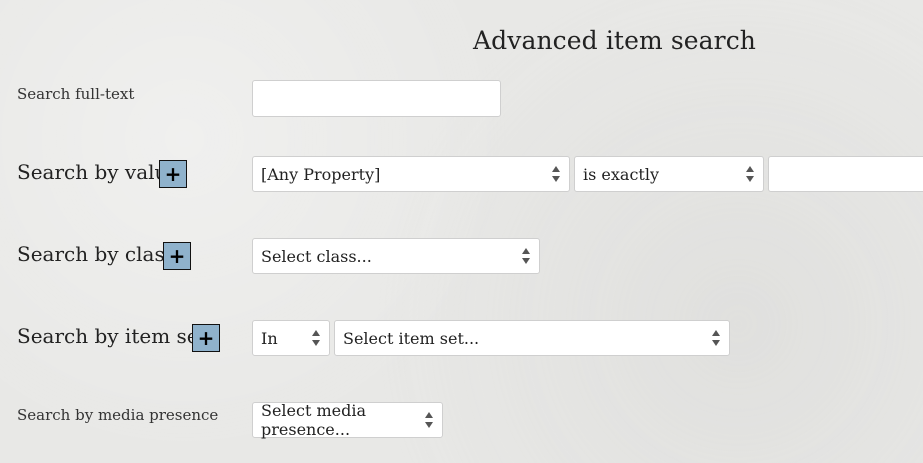  I want to click on by-item-set-label: Search by item set, so click(116, 336).